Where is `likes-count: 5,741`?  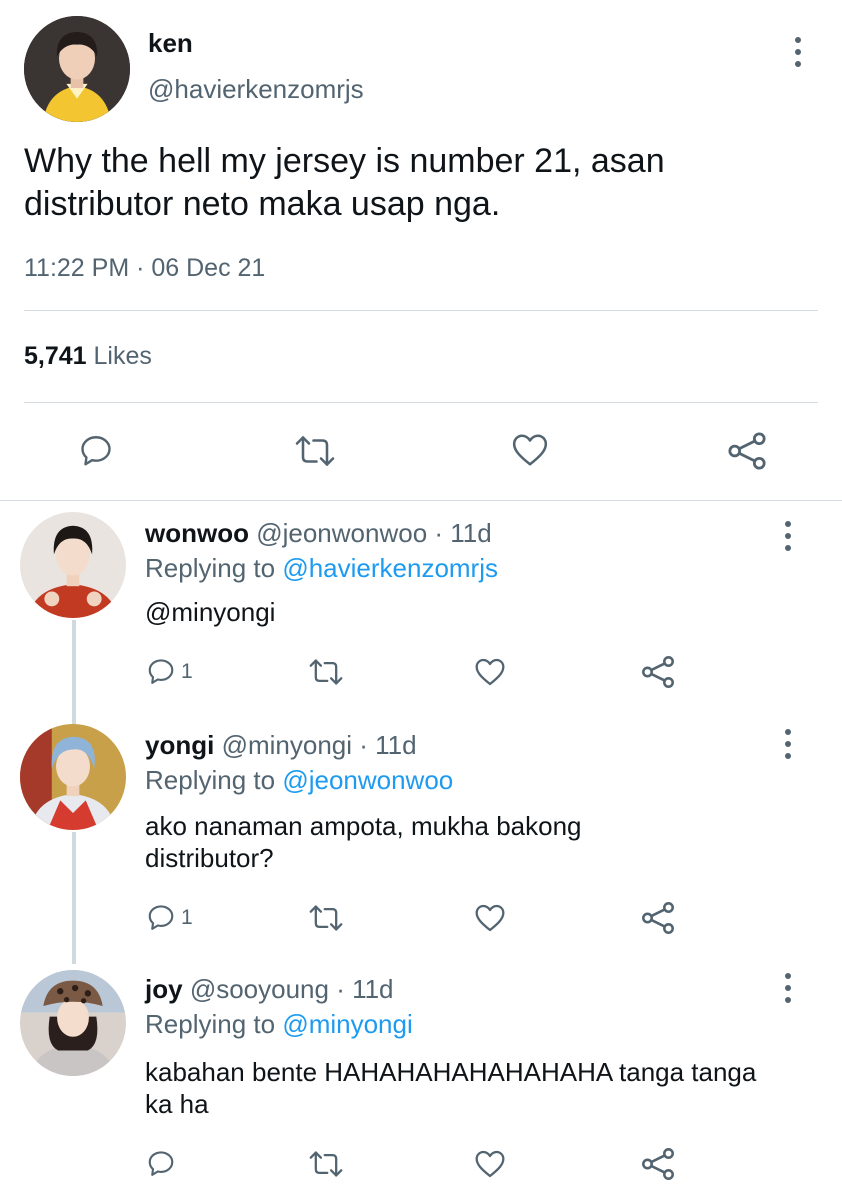 likes-count: 5,741 is located at coordinates (55, 356).